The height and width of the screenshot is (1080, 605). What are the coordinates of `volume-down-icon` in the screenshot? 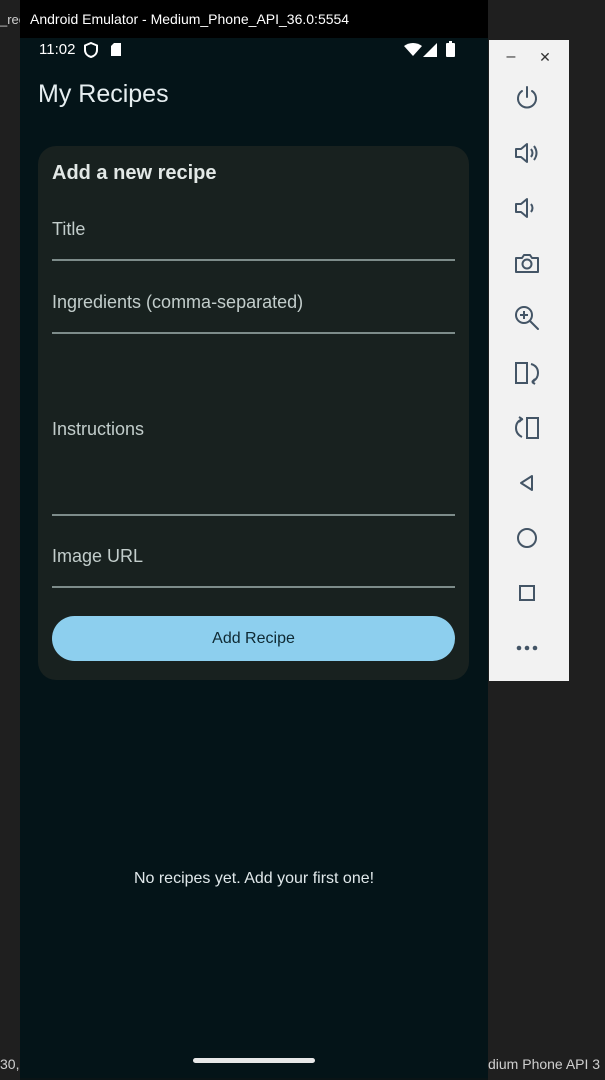 It's located at (524, 208).